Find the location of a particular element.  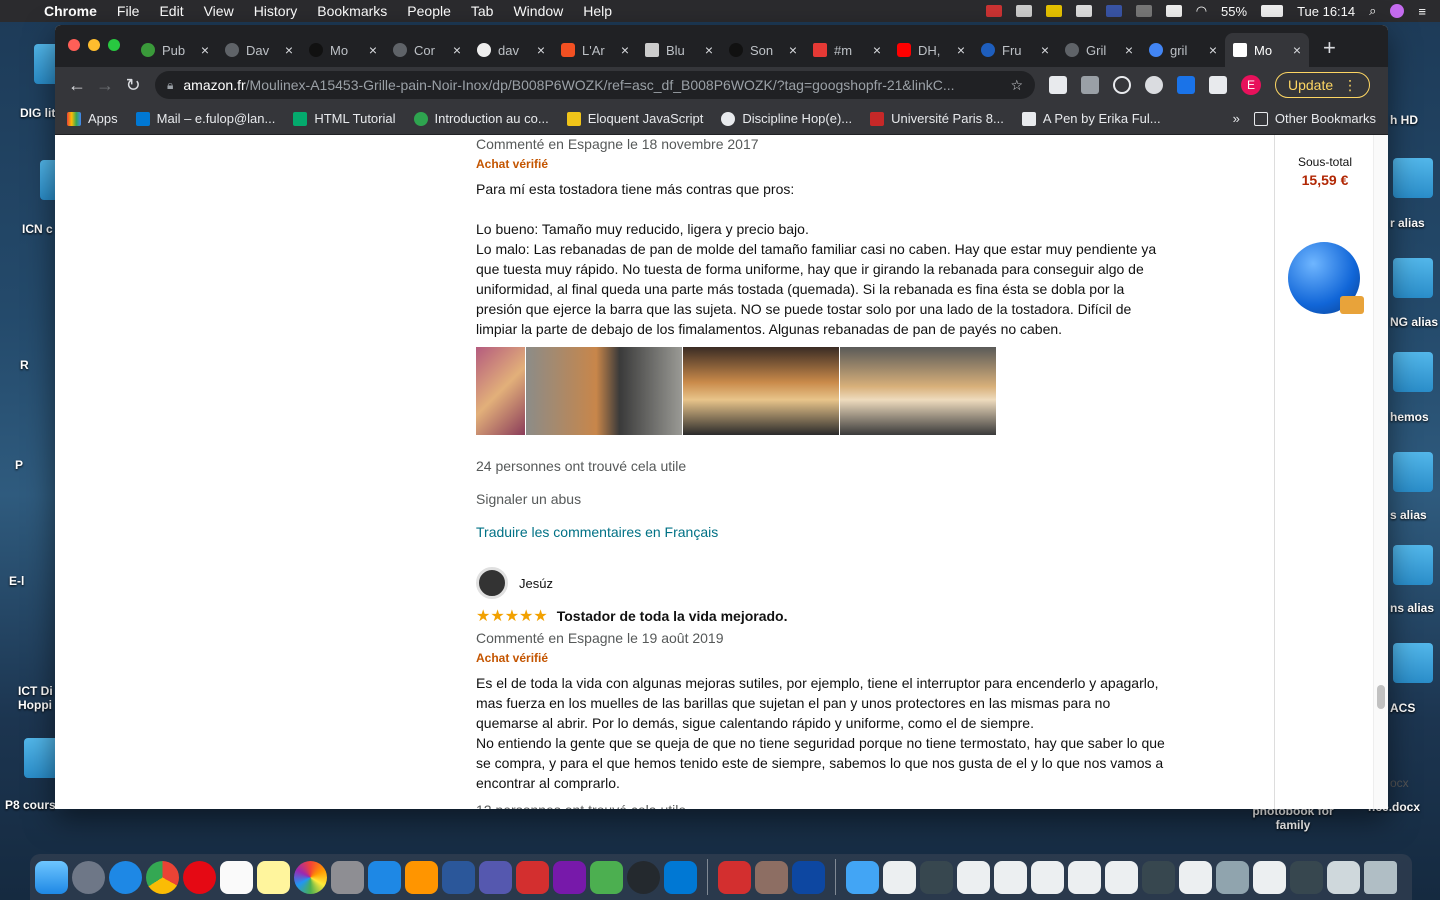

norton-icon is located at coordinates (1053, 11).